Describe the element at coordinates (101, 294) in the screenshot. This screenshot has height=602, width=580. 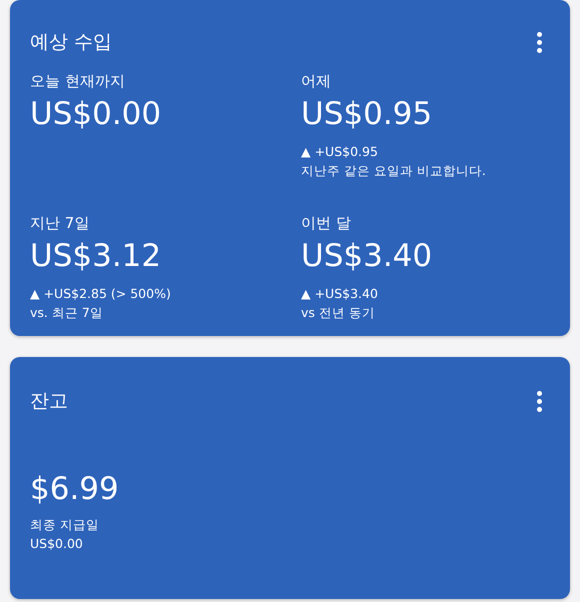
I see `change-text: ▲ +US$2.85 (> 500%)` at that location.